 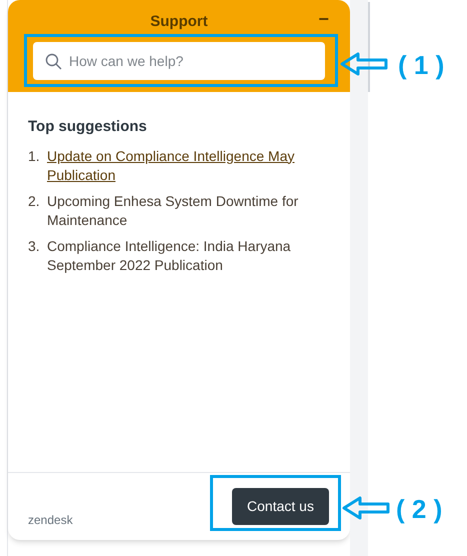 I want to click on contact-button: Contact us, so click(x=280, y=506).